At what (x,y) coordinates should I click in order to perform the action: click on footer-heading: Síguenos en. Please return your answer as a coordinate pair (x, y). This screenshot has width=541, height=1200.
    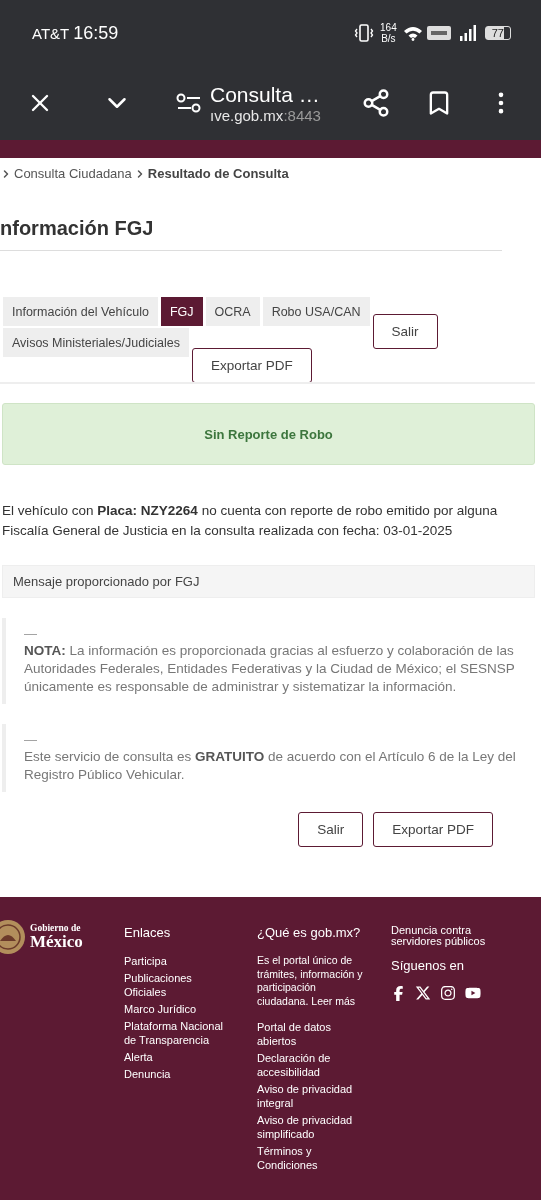
    Looking at the image, I should click on (427, 965).